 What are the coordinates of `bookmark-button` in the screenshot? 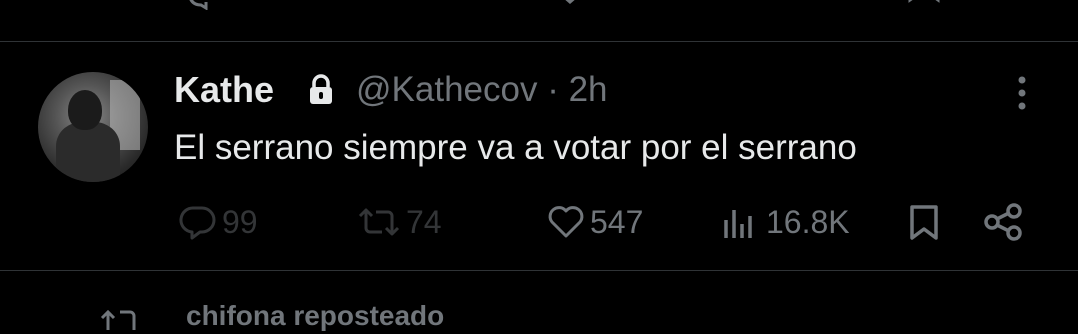 It's located at (924, 222).